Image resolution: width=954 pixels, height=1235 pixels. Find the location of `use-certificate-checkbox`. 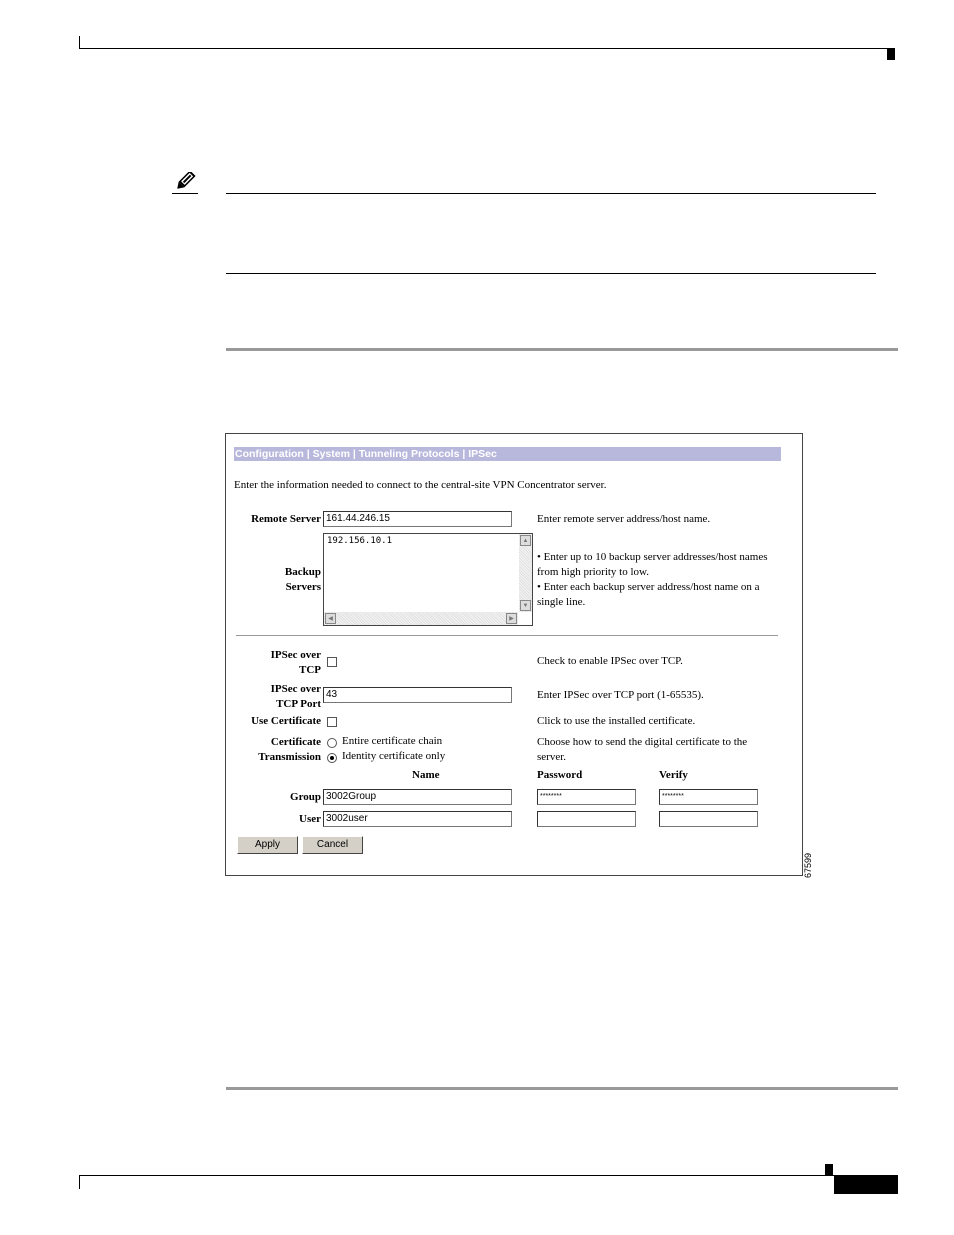

use-certificate-checkbox is located at coordinates (332, 722).